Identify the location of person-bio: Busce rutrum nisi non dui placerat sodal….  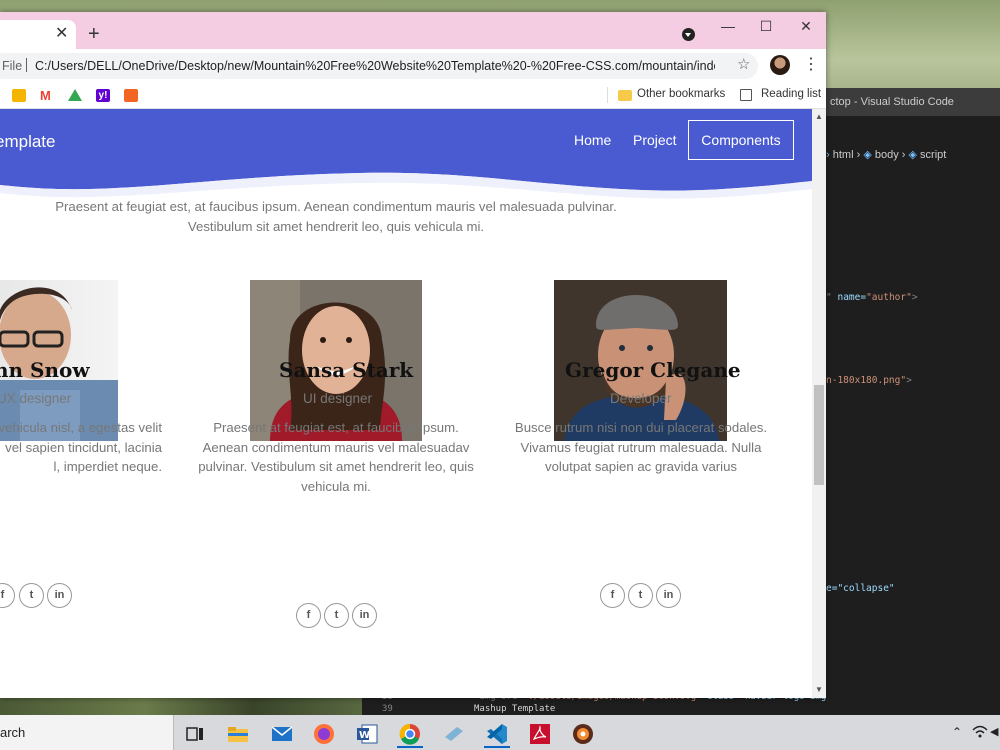
(641, 447).